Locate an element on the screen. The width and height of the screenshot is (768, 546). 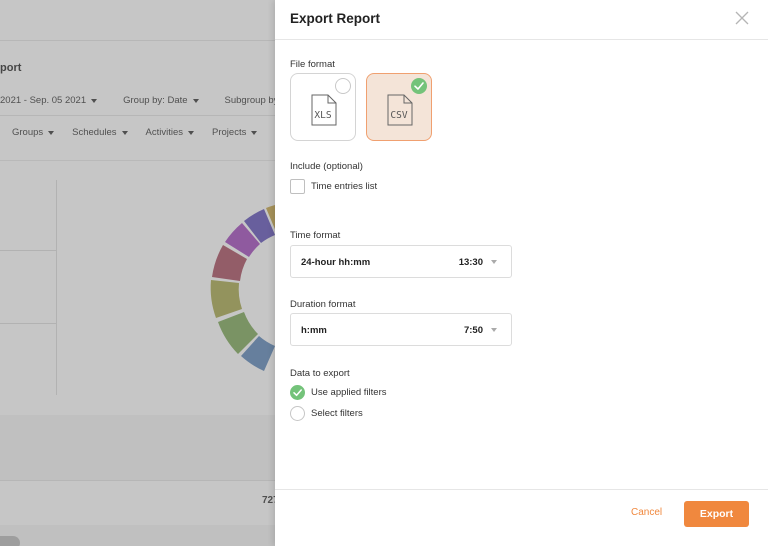
time-entries-label: Time entries list is located at coordinates (344, 186).